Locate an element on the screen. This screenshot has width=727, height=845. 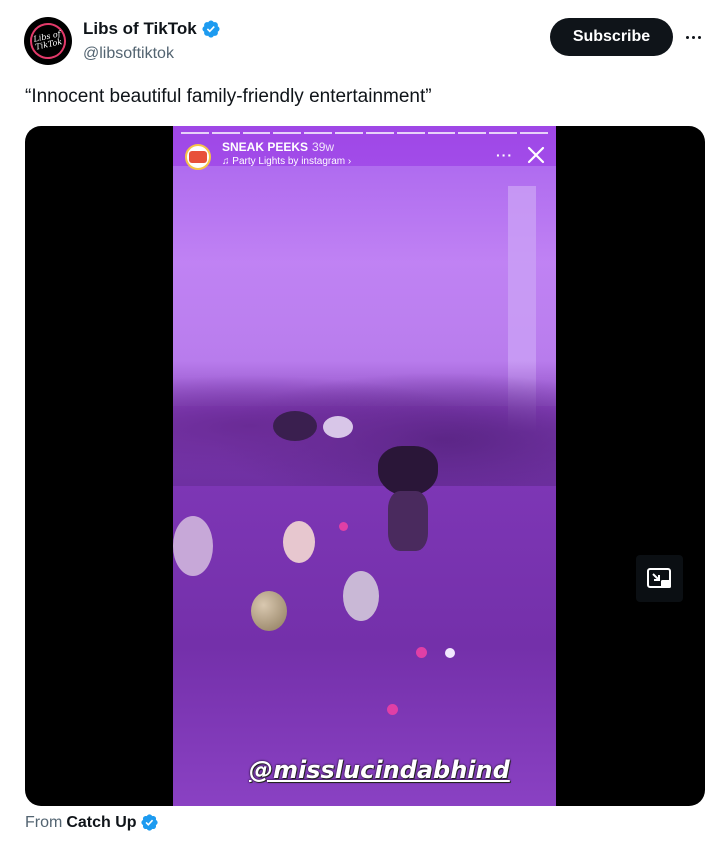
source-name: Catch Up is located at coordinates (101, 823).